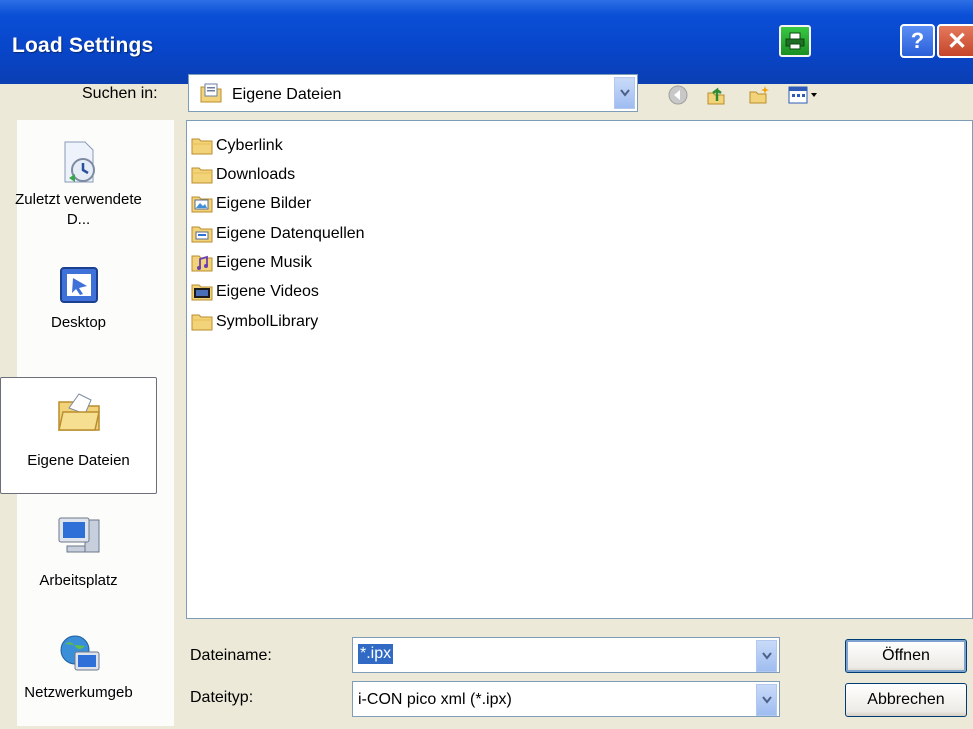 The width and height of the screenshot is (973, 729). I want to click on file-name: Eigene Videos, so click(267, 291).